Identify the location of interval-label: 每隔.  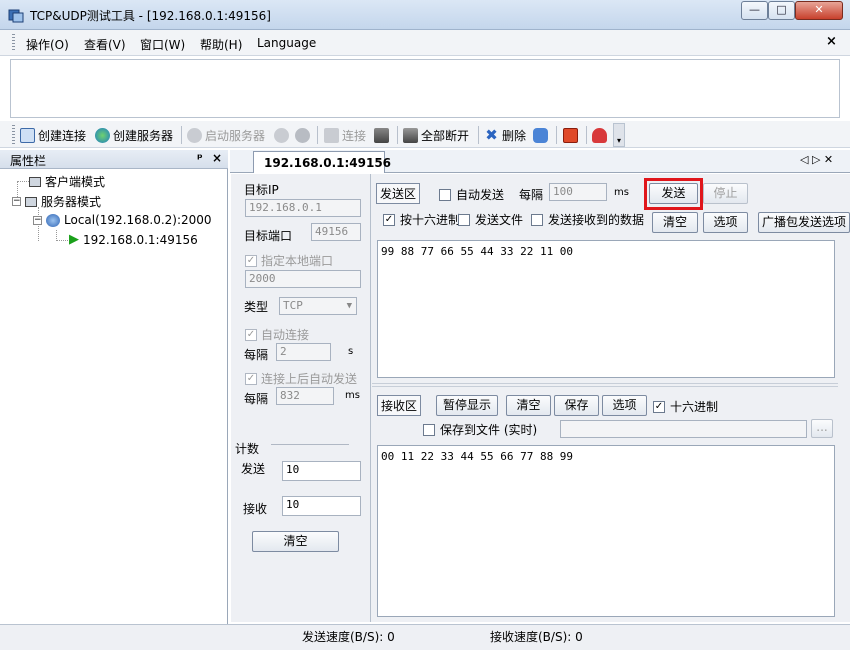
(256, 355).